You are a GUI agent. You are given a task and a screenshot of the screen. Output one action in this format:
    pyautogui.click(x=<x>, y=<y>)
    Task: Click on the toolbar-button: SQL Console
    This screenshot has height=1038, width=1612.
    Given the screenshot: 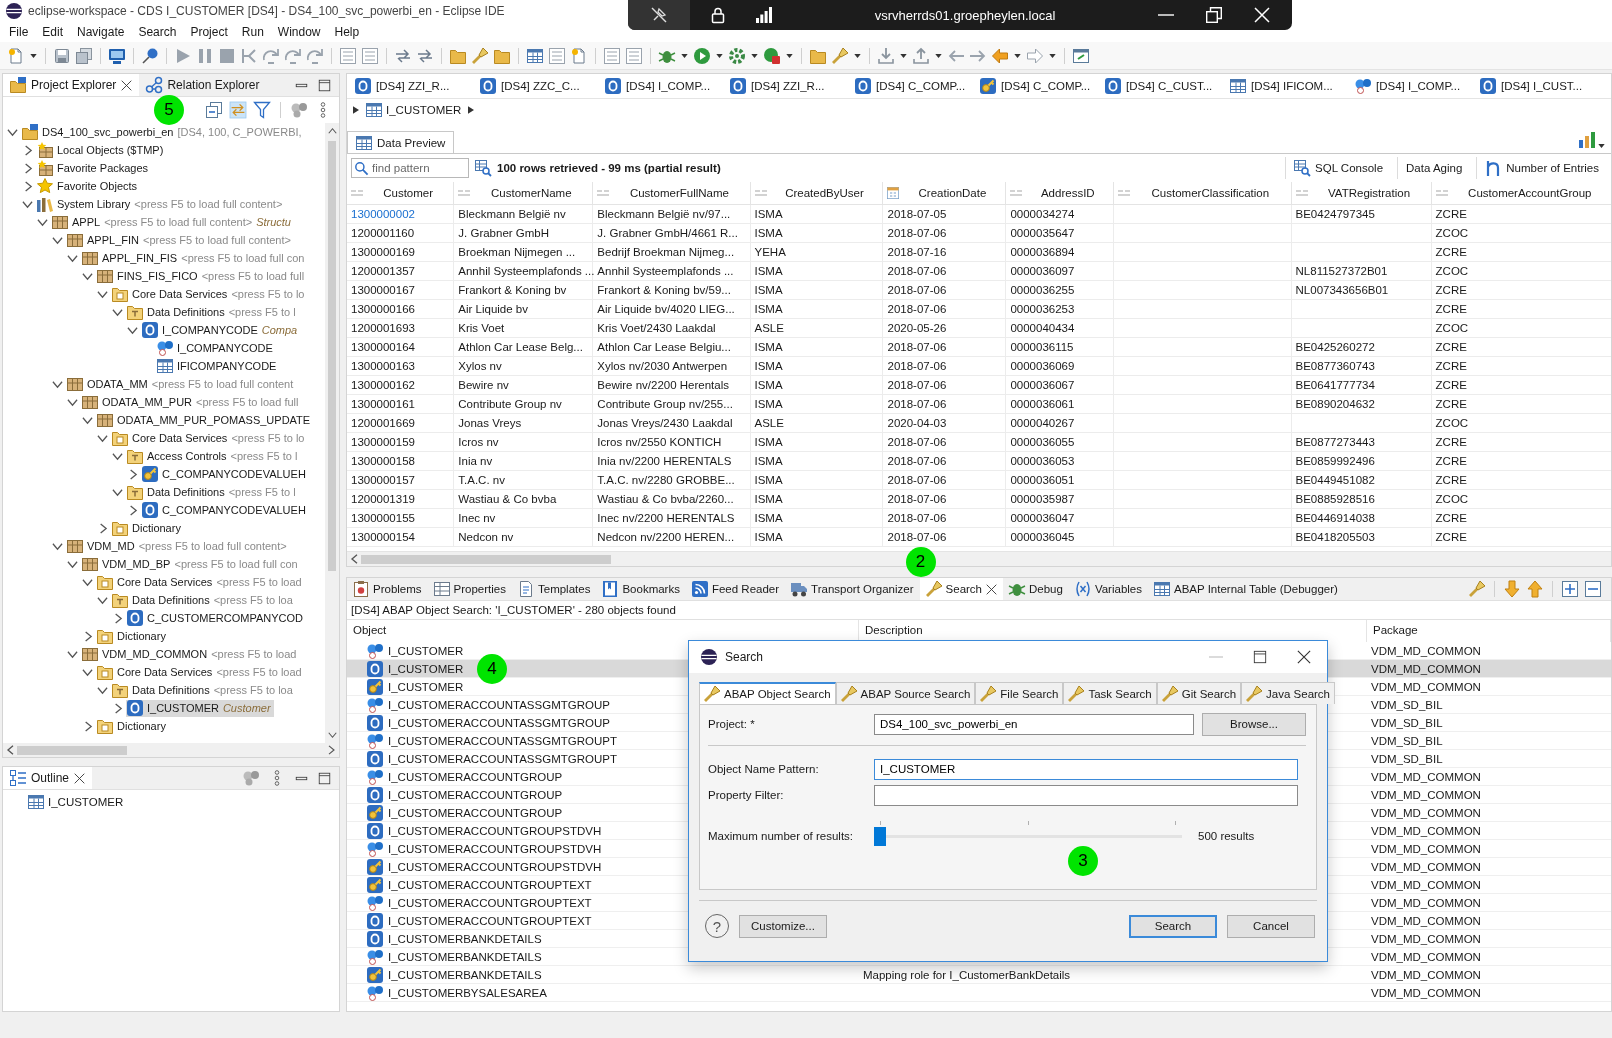 What is the action you would take?
    pyautogui.click(x=1338, y=168)
    